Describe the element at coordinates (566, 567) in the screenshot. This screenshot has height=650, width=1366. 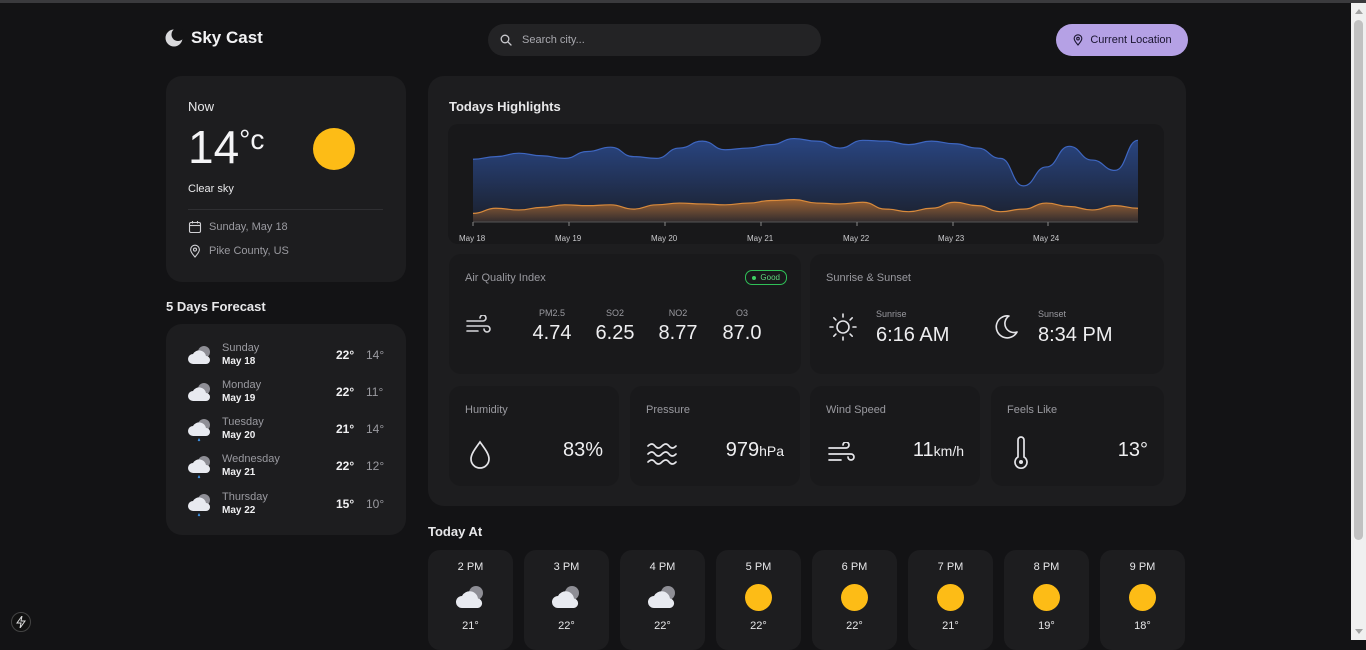
I see `hour-time: 3 PM` at that location.